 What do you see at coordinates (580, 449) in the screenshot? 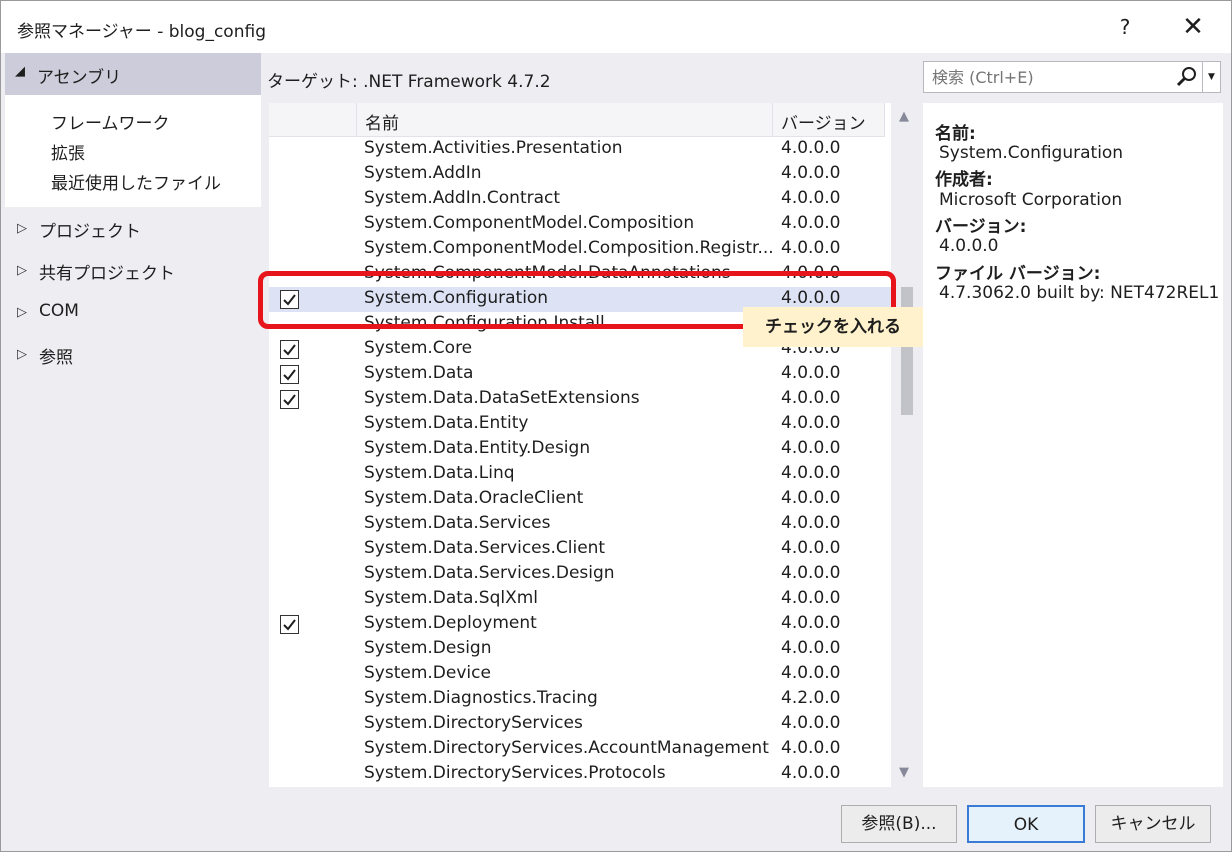
I see `table-row: System.Data.Entity.Design 4.0.0.0` at bounding box center [580, 449].